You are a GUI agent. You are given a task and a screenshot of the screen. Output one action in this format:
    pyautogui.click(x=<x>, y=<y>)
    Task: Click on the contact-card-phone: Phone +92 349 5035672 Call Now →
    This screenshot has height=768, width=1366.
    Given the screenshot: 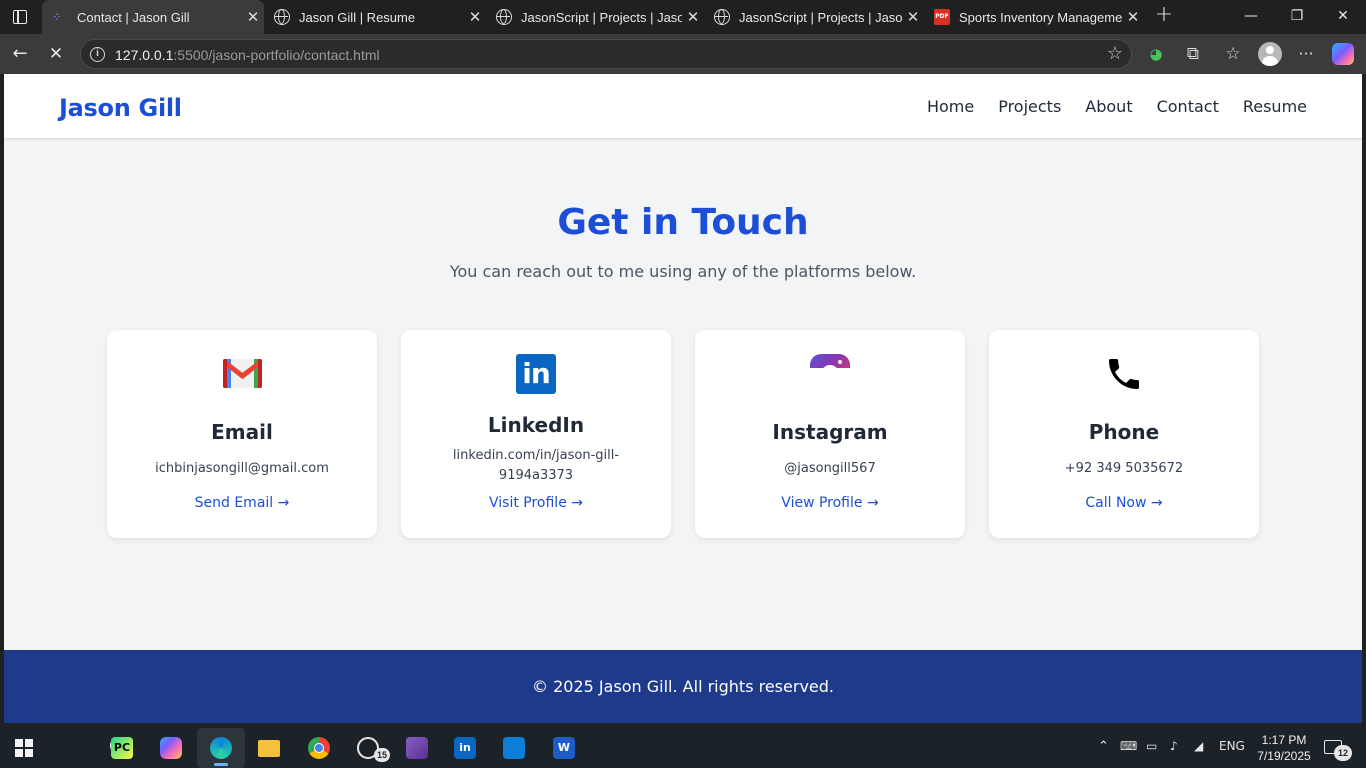 What is the action you would take?
    pyautogui.click(x=1124, y=434)
    